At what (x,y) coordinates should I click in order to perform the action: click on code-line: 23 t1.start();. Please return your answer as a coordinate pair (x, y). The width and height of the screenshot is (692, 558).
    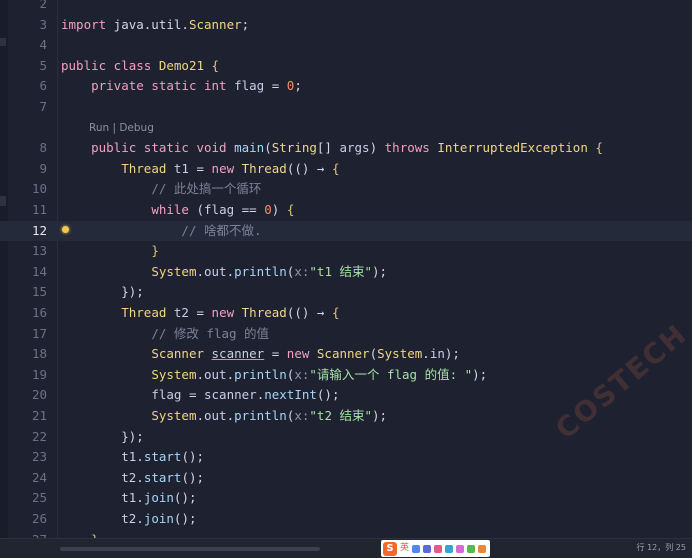
    Looking at the image, I should click on (346, 457).